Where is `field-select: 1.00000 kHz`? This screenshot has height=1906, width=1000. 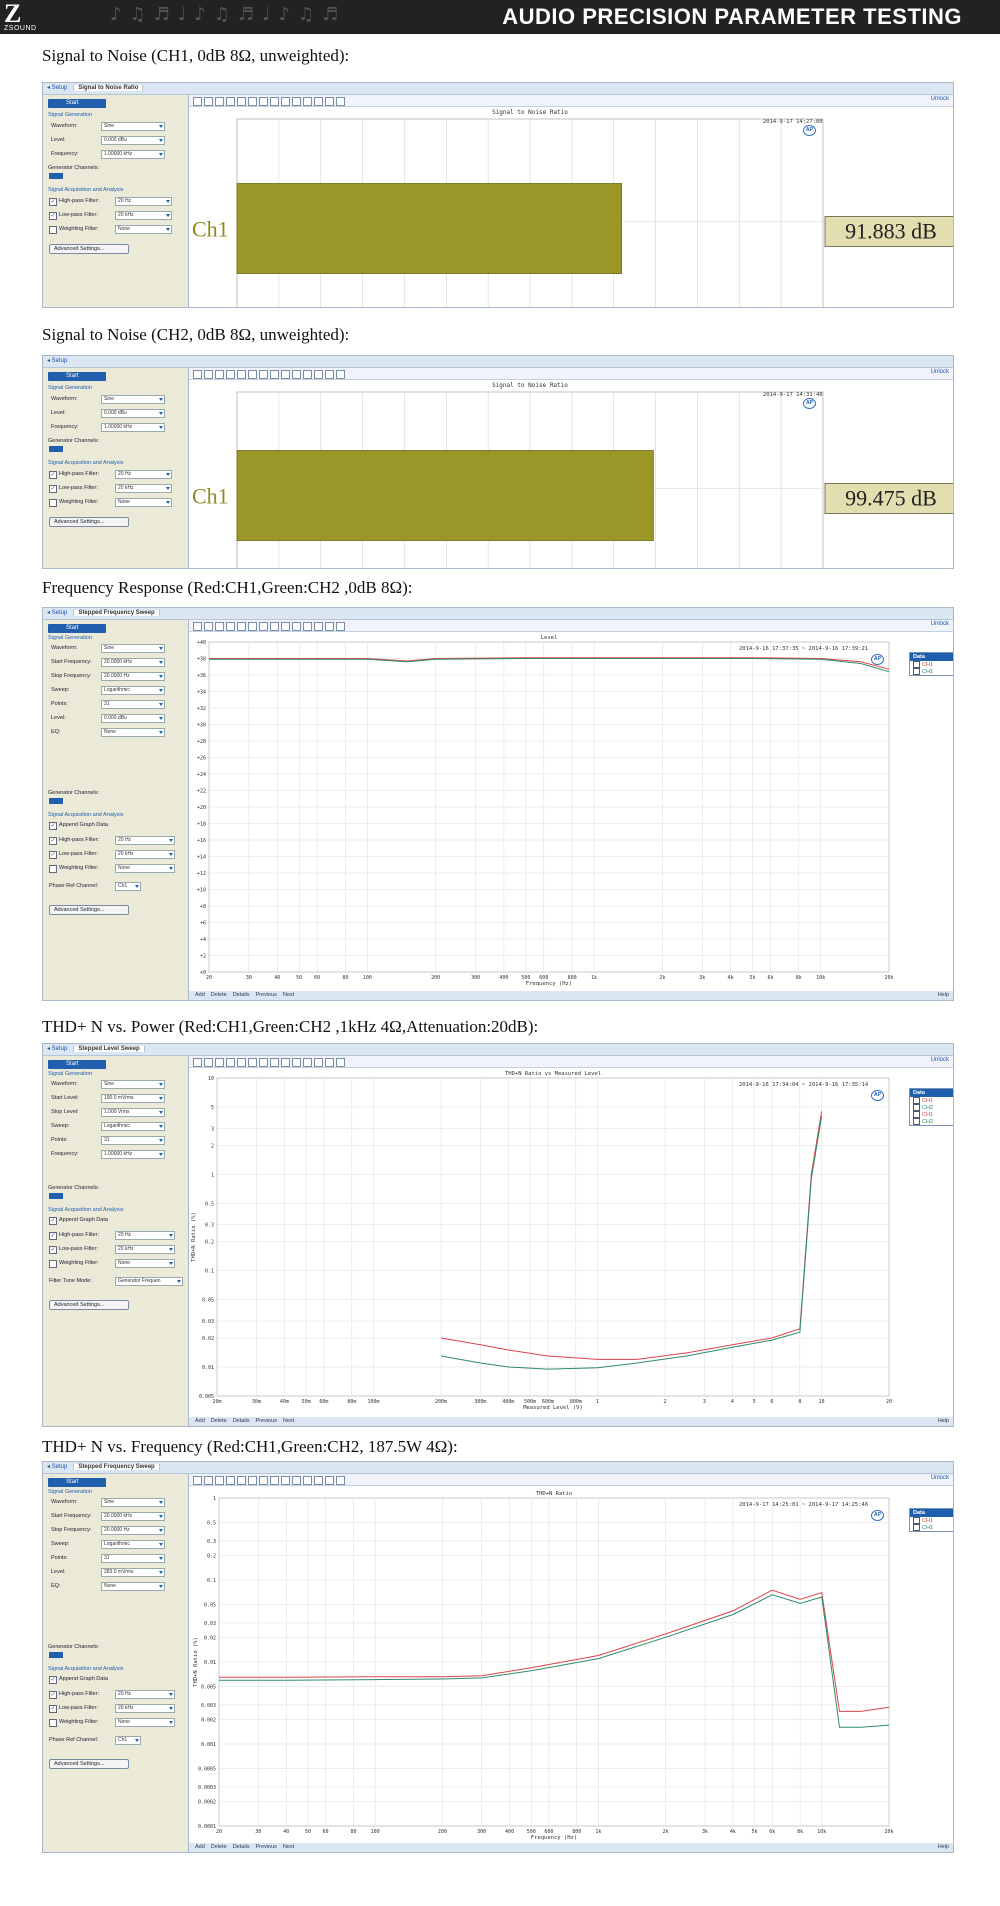
field-select: 1.00000 kHz is located at coordinates (133, 154).